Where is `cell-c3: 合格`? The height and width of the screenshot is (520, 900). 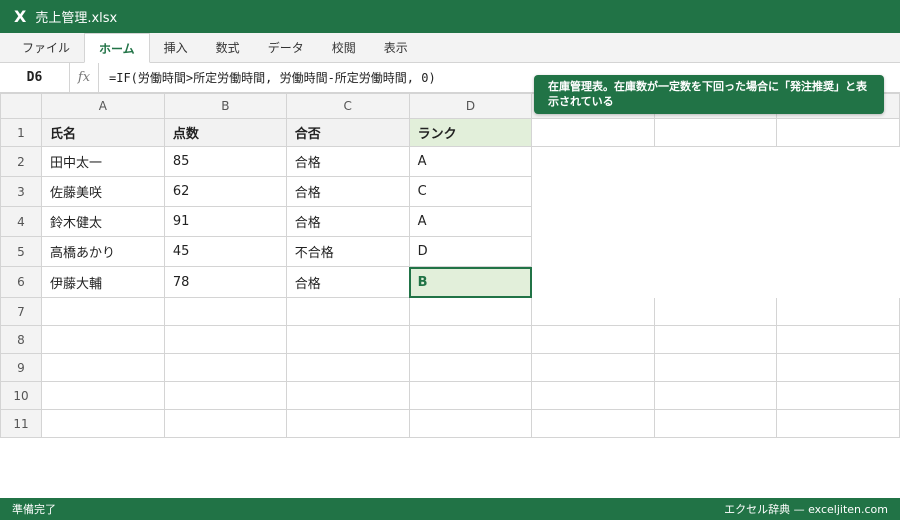 cell-c3: 合格 is located at coordinates (347, 191).